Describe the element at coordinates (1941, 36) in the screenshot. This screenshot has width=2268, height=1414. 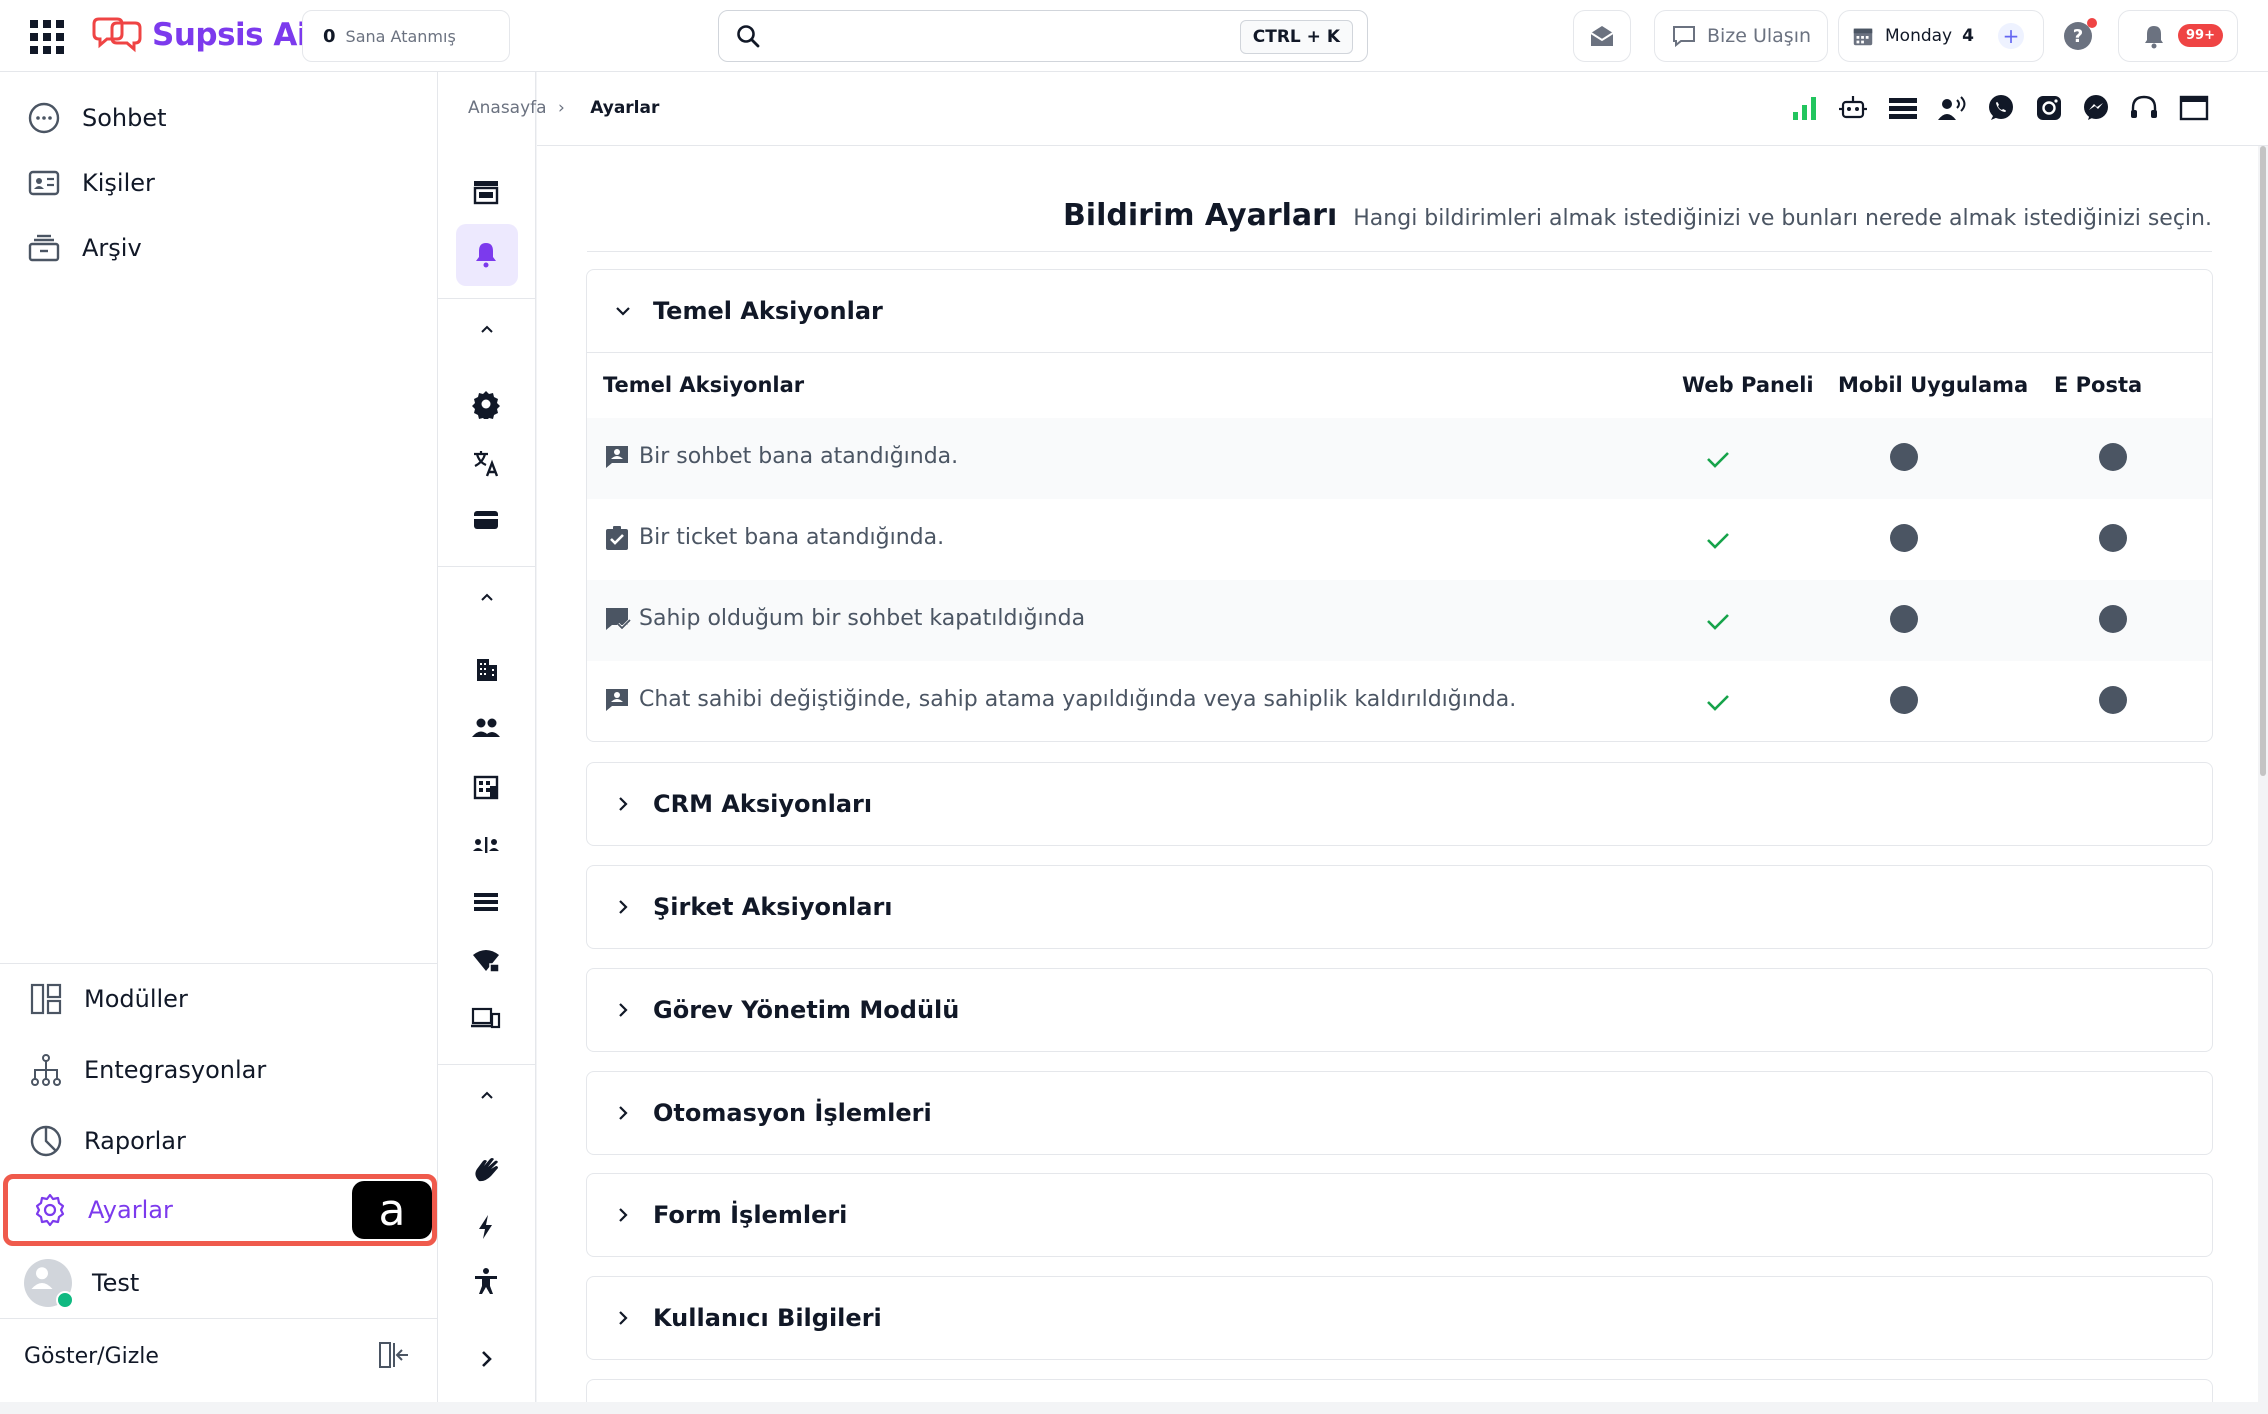
I see `calendar-widget: Monday 4 +` at that location.